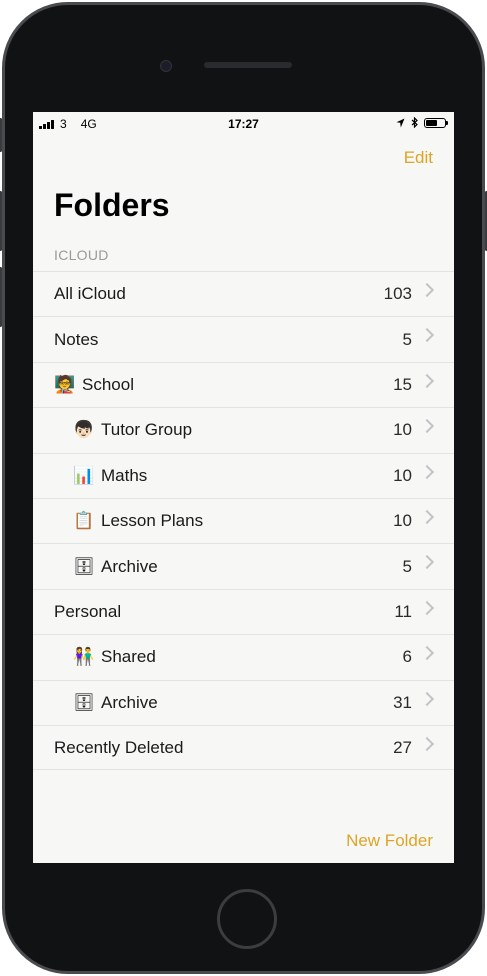 The height and width of the screenshot is (976, 487). I want to click on section-header-icloud: ICLOUD, so click(81, 255).